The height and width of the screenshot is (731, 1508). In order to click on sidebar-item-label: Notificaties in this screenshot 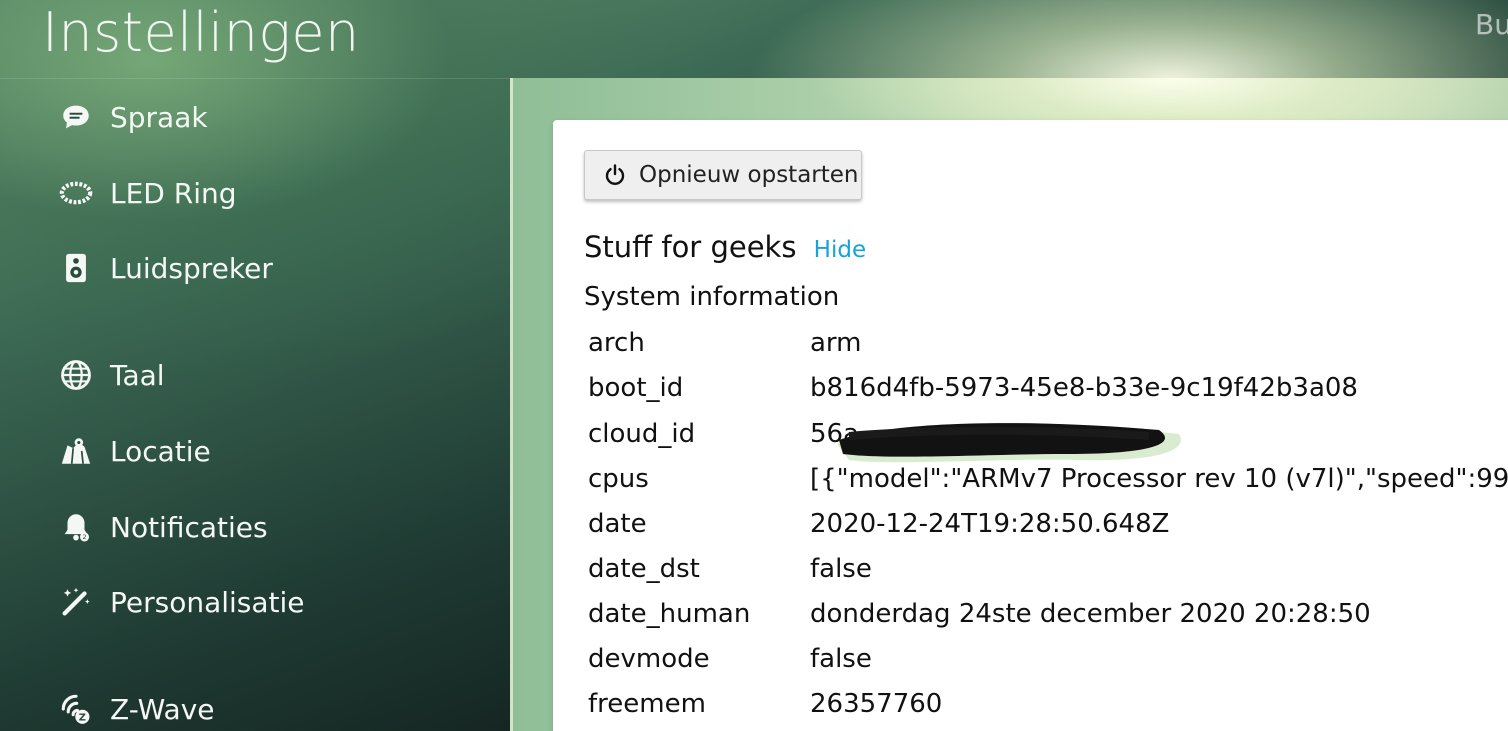, I will do `click(189, 527)`.